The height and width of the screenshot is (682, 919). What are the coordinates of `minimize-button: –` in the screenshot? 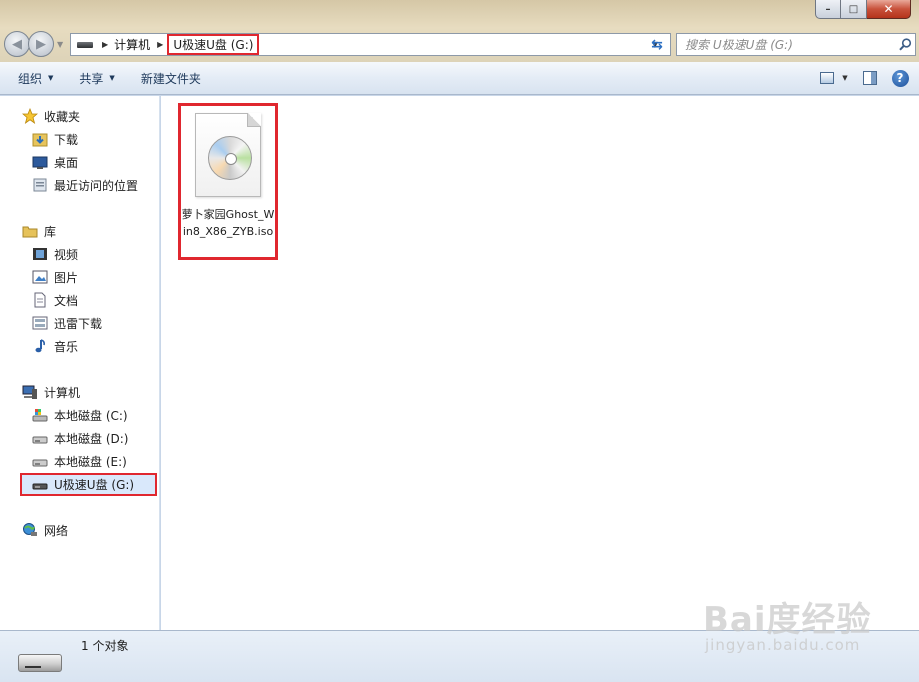 It's located at (828, 9).